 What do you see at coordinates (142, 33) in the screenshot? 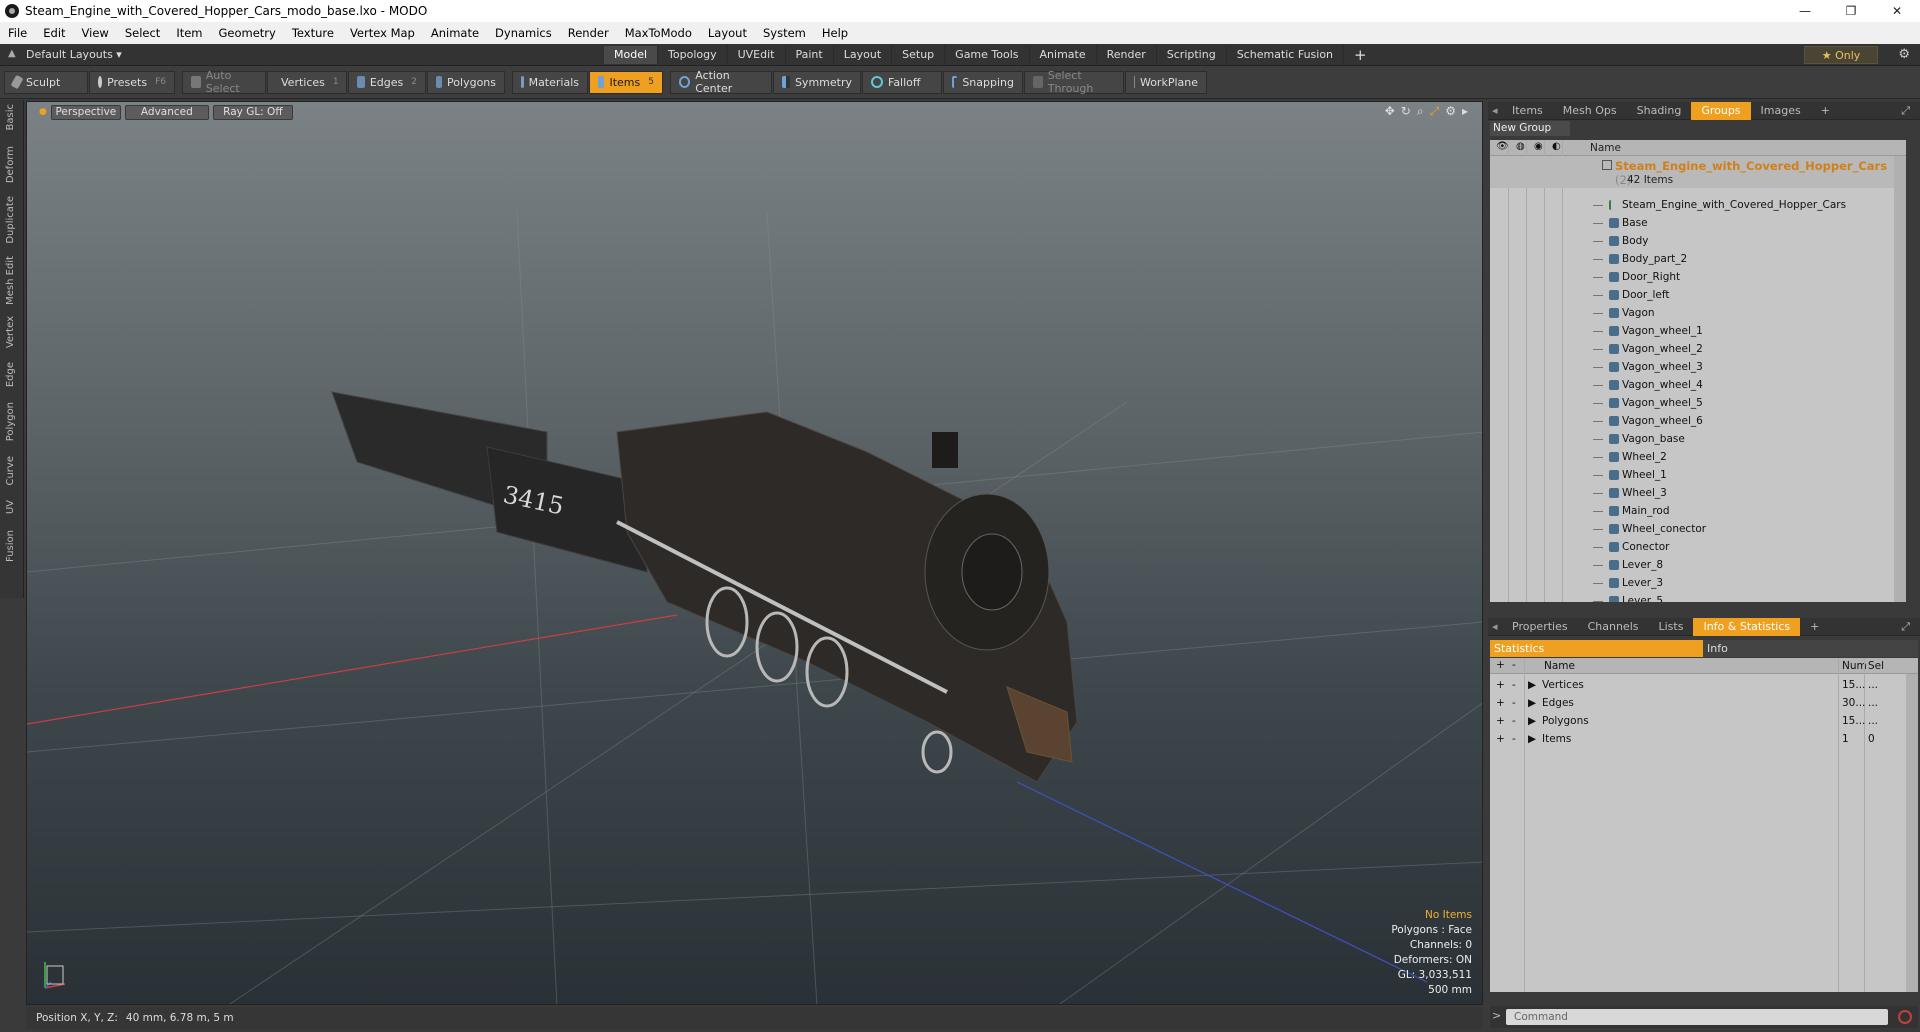
I see `menu-select: Select` at bounding box center [142, 33].